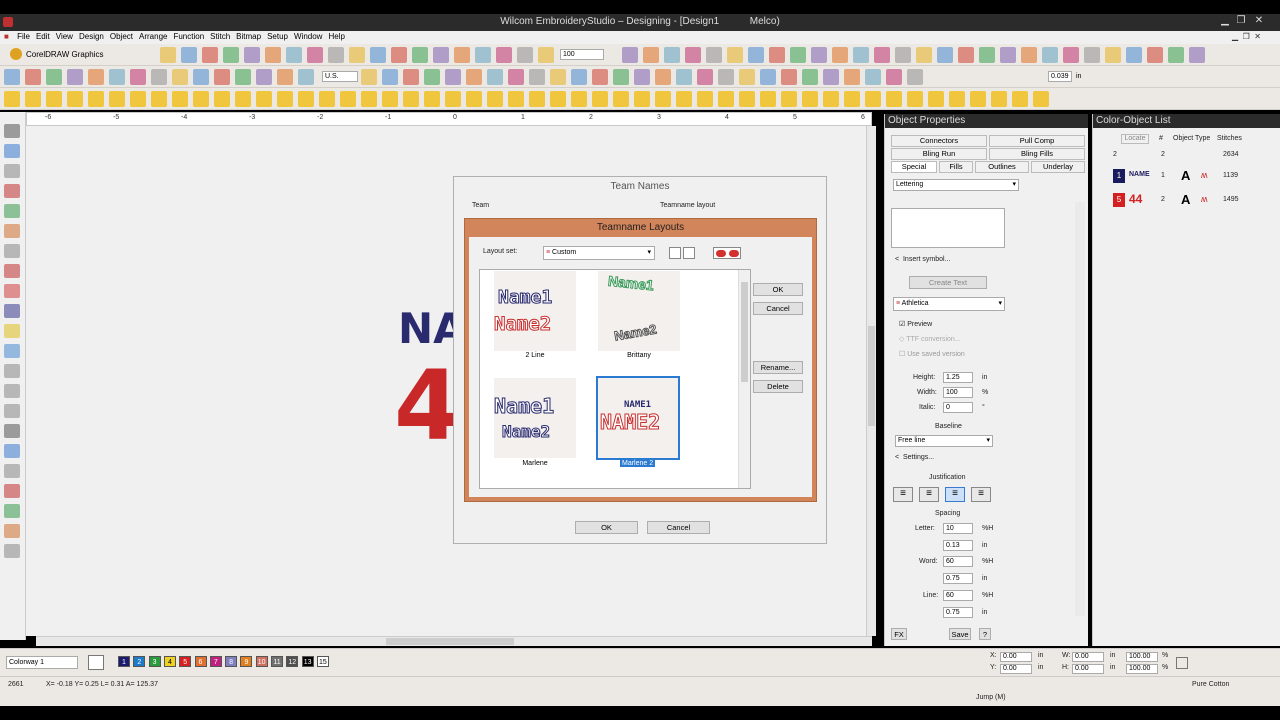  Describe the element at coordinates (939, 154) in the screenshot. I see `tab-bling-run: Bling Run` at that location.